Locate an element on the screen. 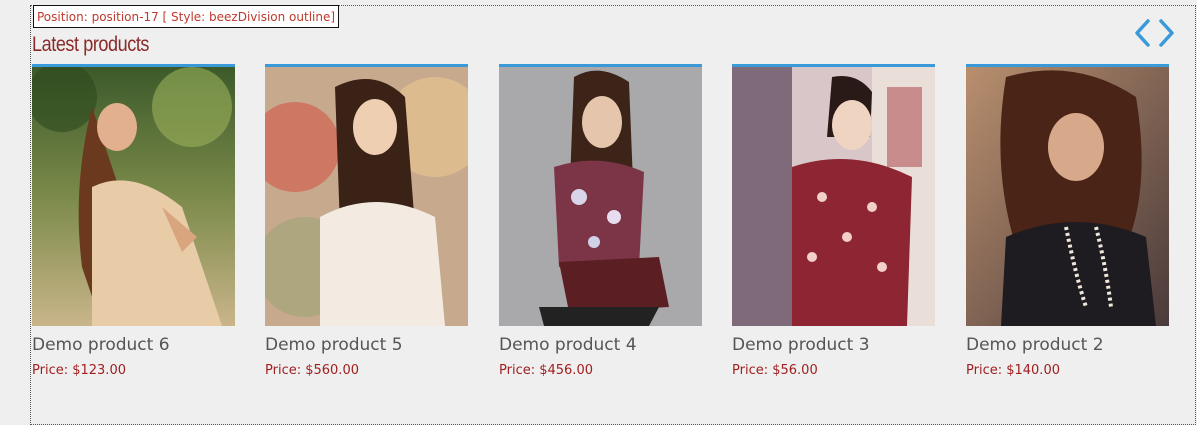  product-card: Demo product 5 Price: $560.00 is located at coordinates (366, 221).